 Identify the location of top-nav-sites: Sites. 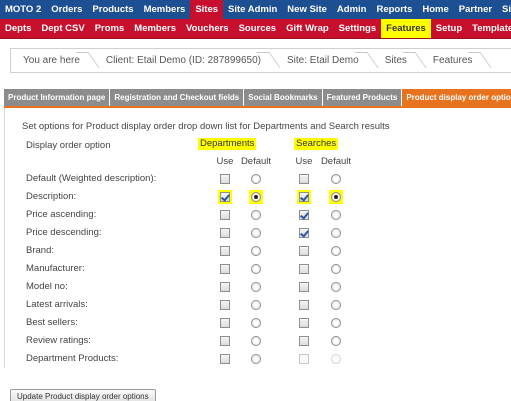
(207, 9).